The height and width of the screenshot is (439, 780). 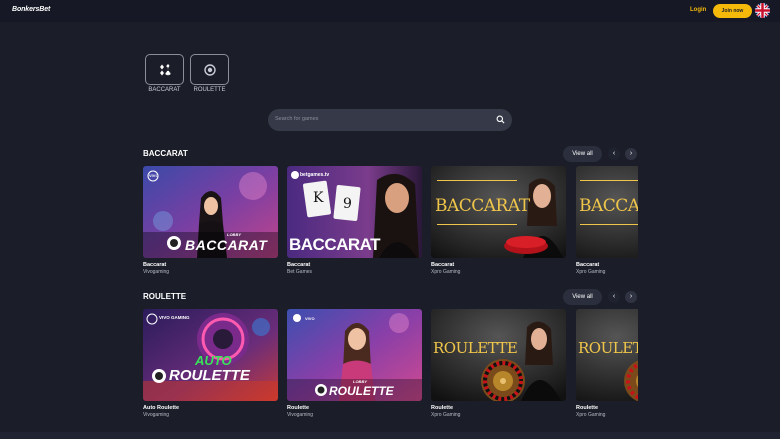 I want to click on cards-suits-icon, so click(x=165, y=70).